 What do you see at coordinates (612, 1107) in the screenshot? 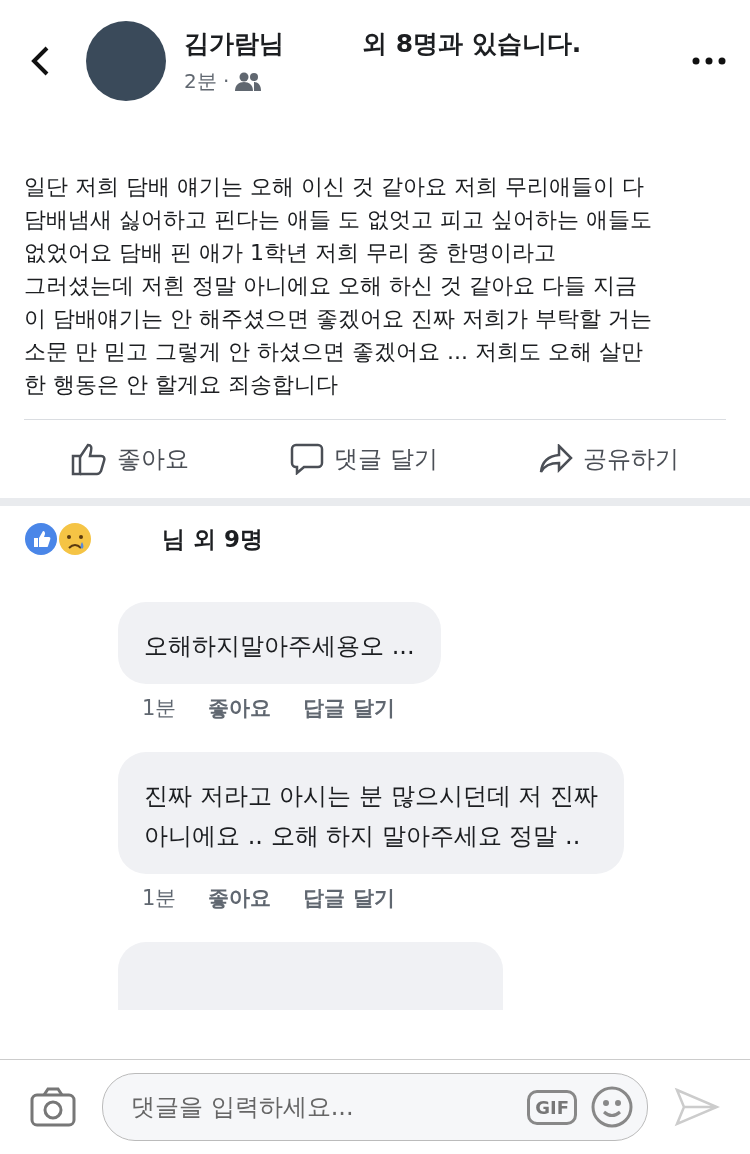
I see `smiley-icon` at bounding box center [612, 1107].